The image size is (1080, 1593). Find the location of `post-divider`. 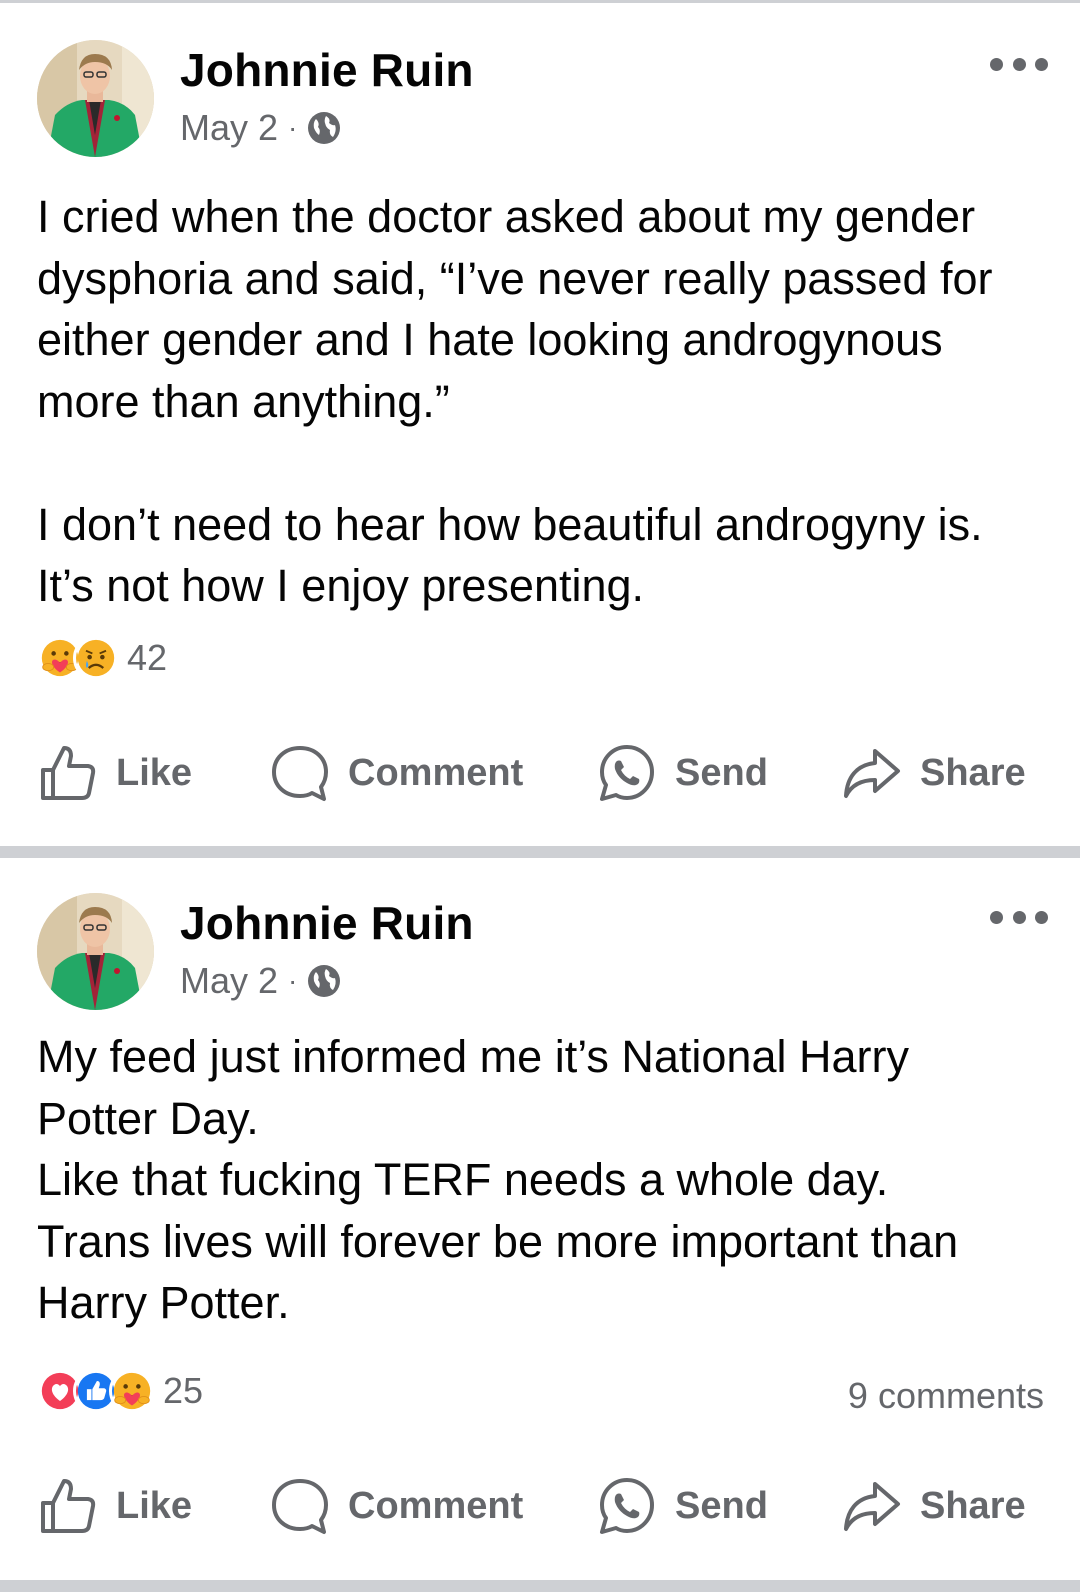

post-divider is located at coordinates (540, 852).